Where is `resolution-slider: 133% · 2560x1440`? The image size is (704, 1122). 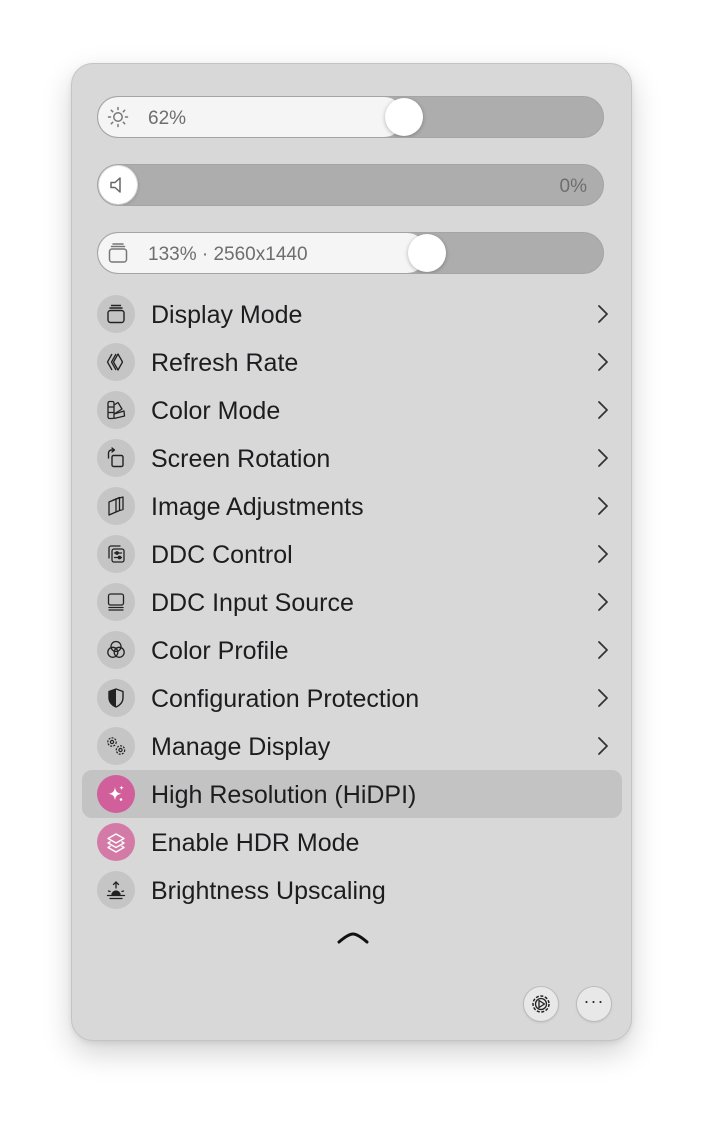 resolution-slider: 133% · 2560x1440 is located at coordinates (350, 253).